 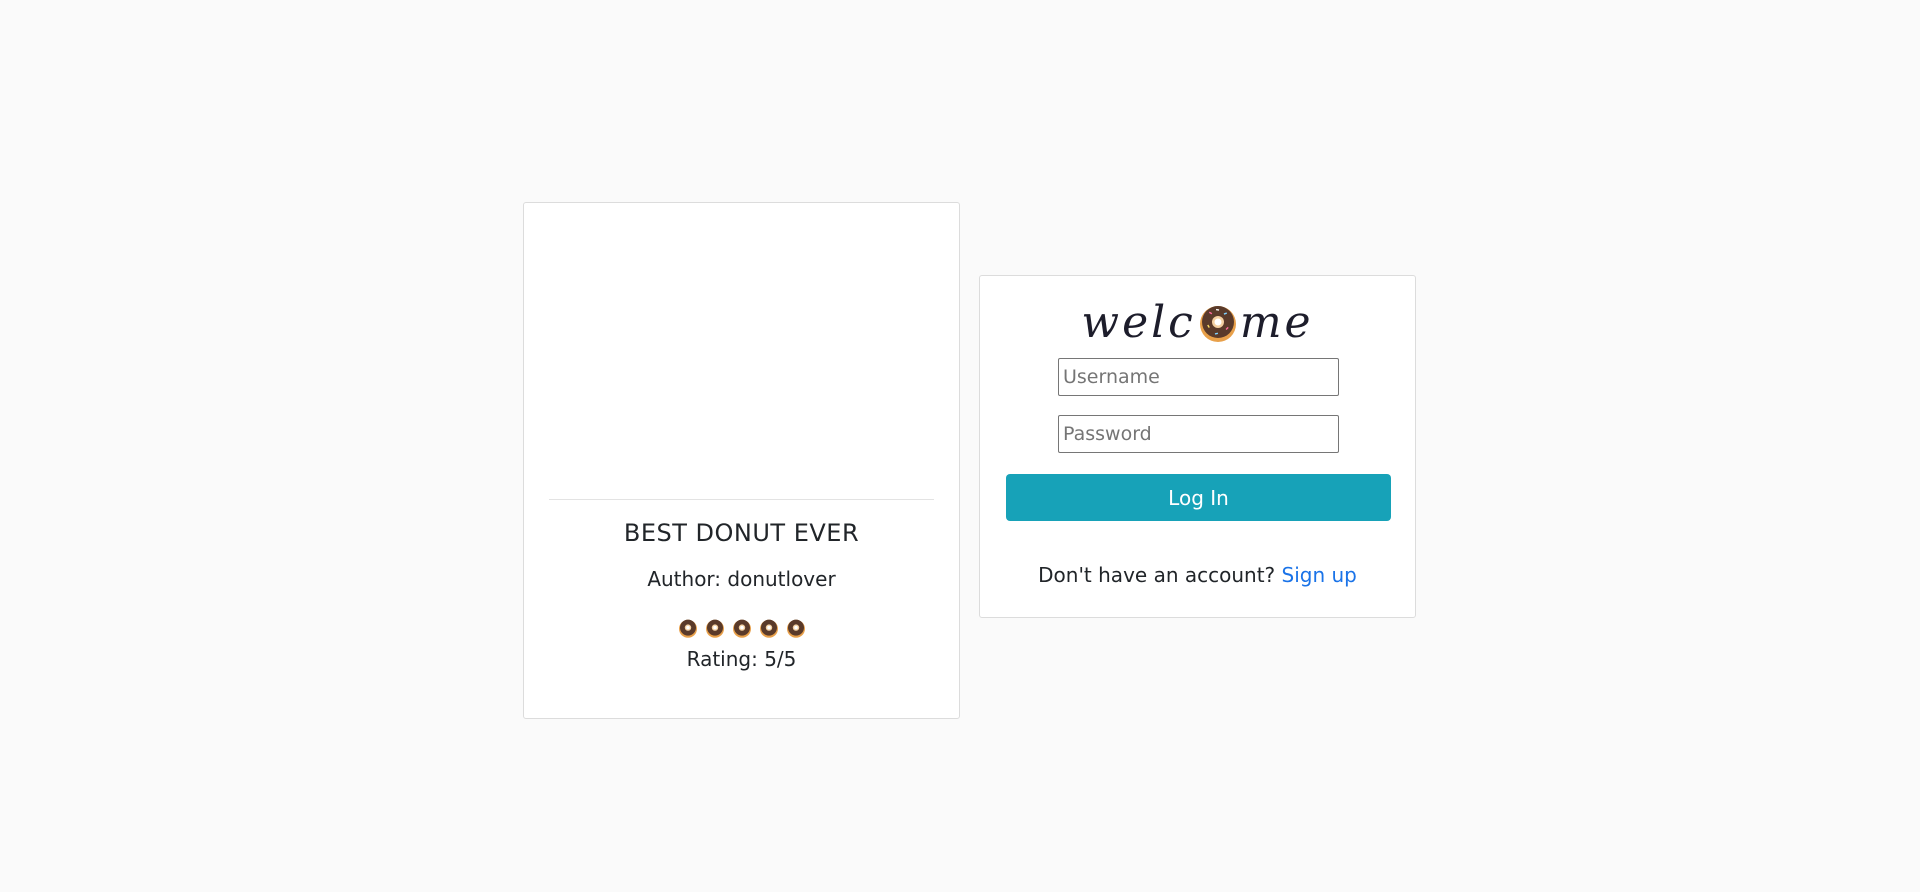 I want to click on login-button: Log In, so click(x=1198, y=497).